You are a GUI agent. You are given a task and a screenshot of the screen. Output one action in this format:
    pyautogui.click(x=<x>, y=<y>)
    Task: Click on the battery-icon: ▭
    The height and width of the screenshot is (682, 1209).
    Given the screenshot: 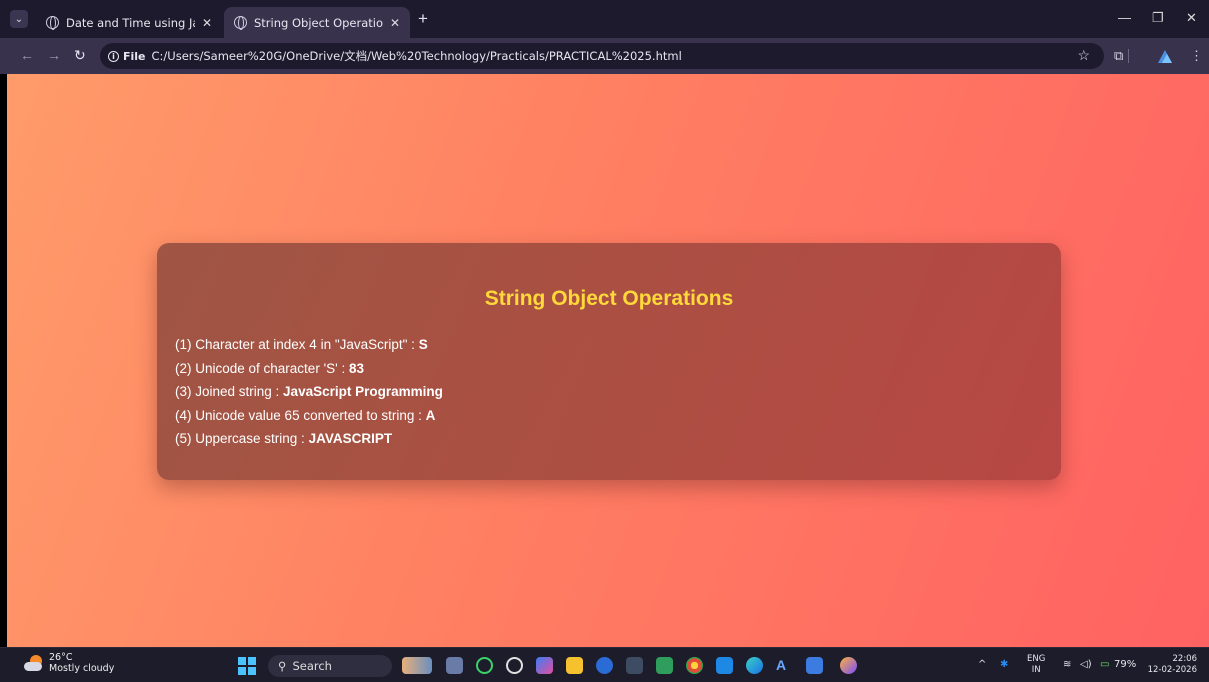 What is the action you would take?
    pyautogui.click(x=1104, y=664)
    